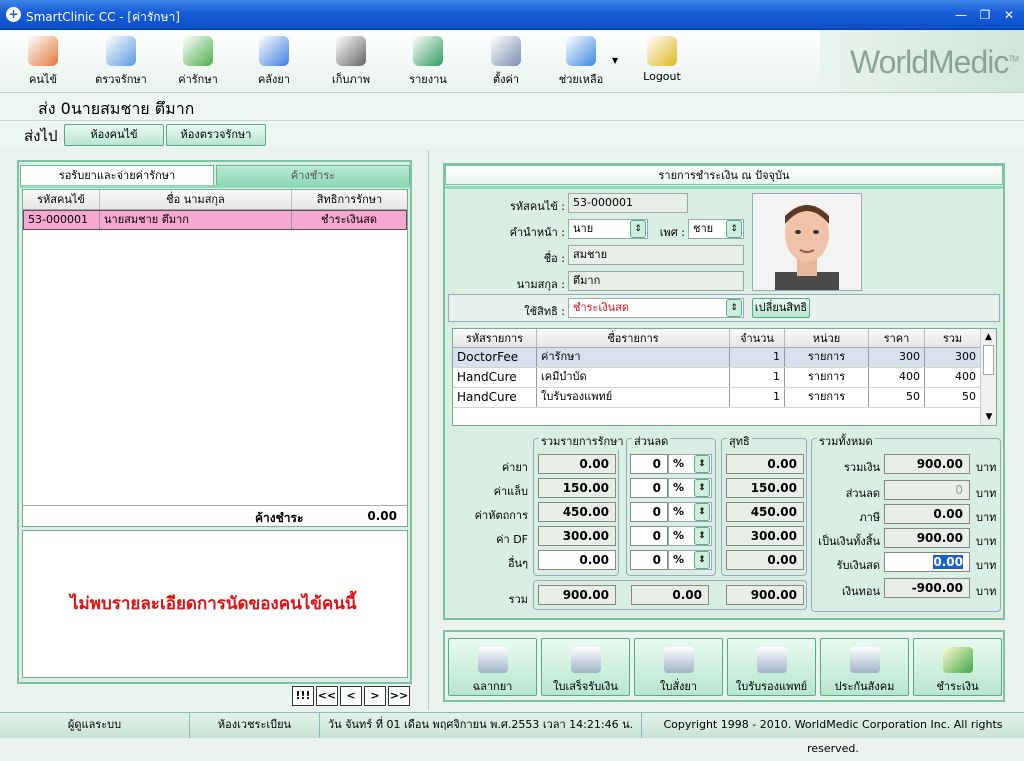 This screenshot has height=761, width=1024. I want to click on fname-field: สมชาย, so click(656, 255).